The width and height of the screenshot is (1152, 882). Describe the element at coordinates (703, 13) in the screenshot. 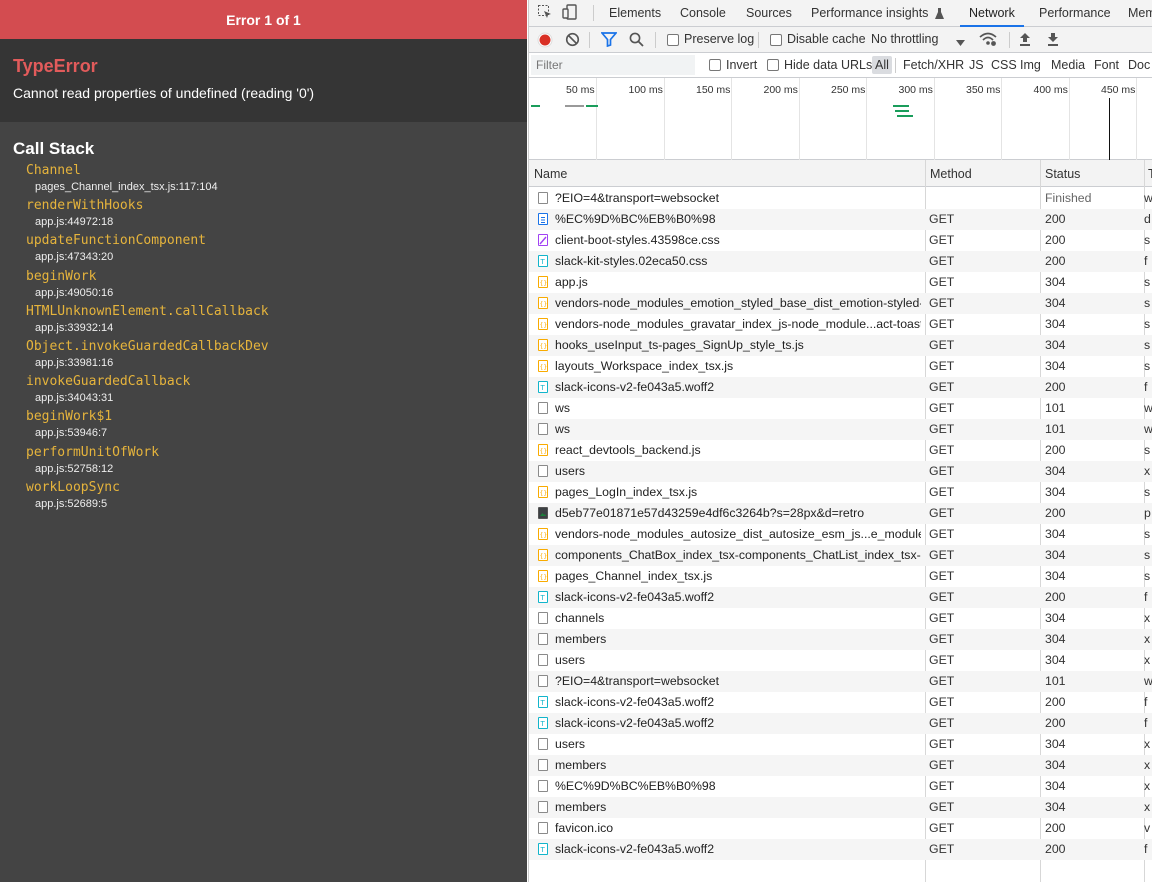

I see `tab-console: Console` at that location.